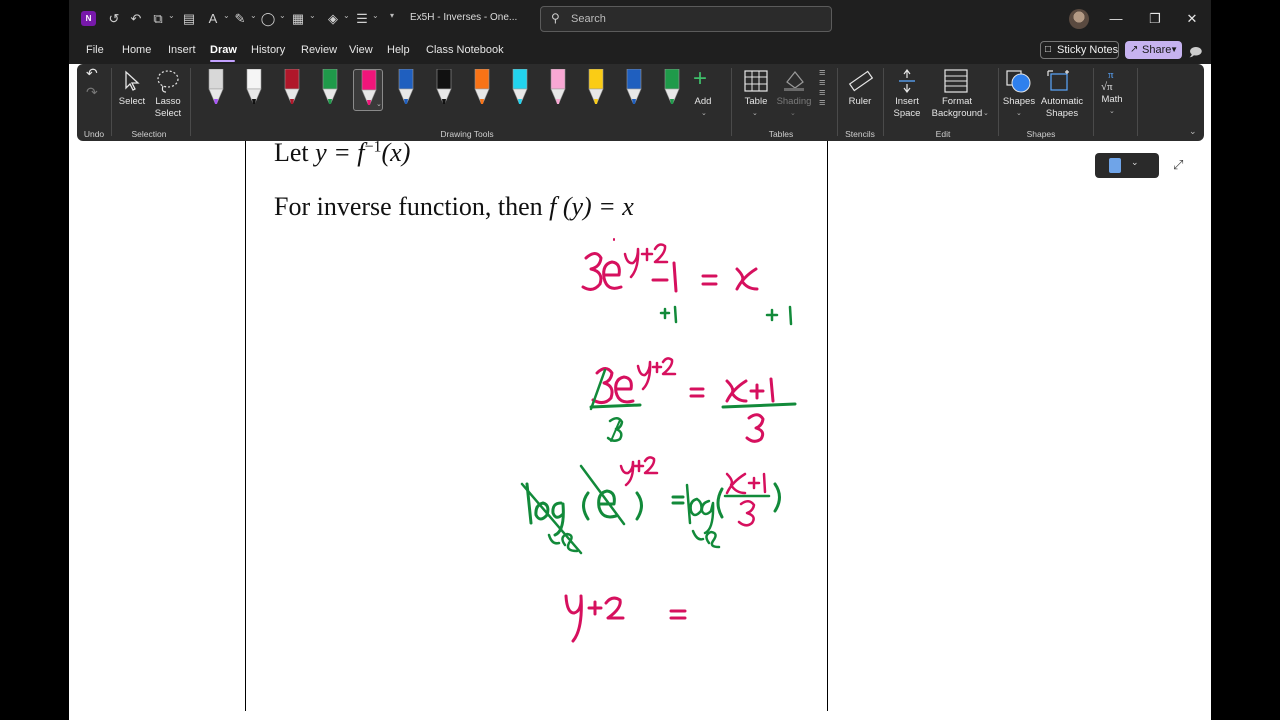 The image size is (1280, 720). Describe the element at coordinates (1157, 50) in the screenshot. I see `share-label: Share` at that location.